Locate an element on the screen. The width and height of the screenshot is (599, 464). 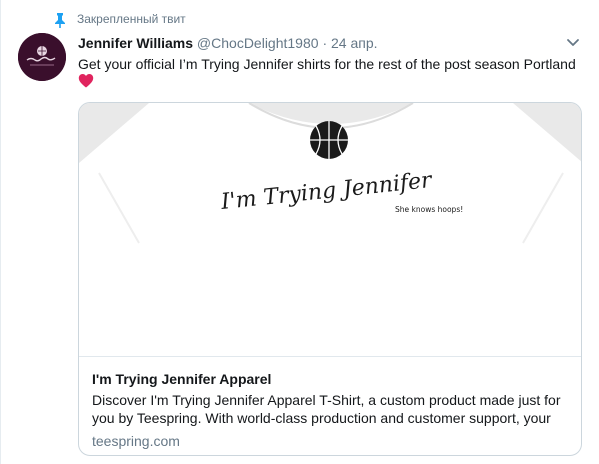
pinned-indicator: Закрепленный твит is located at coordinates (119, 20).